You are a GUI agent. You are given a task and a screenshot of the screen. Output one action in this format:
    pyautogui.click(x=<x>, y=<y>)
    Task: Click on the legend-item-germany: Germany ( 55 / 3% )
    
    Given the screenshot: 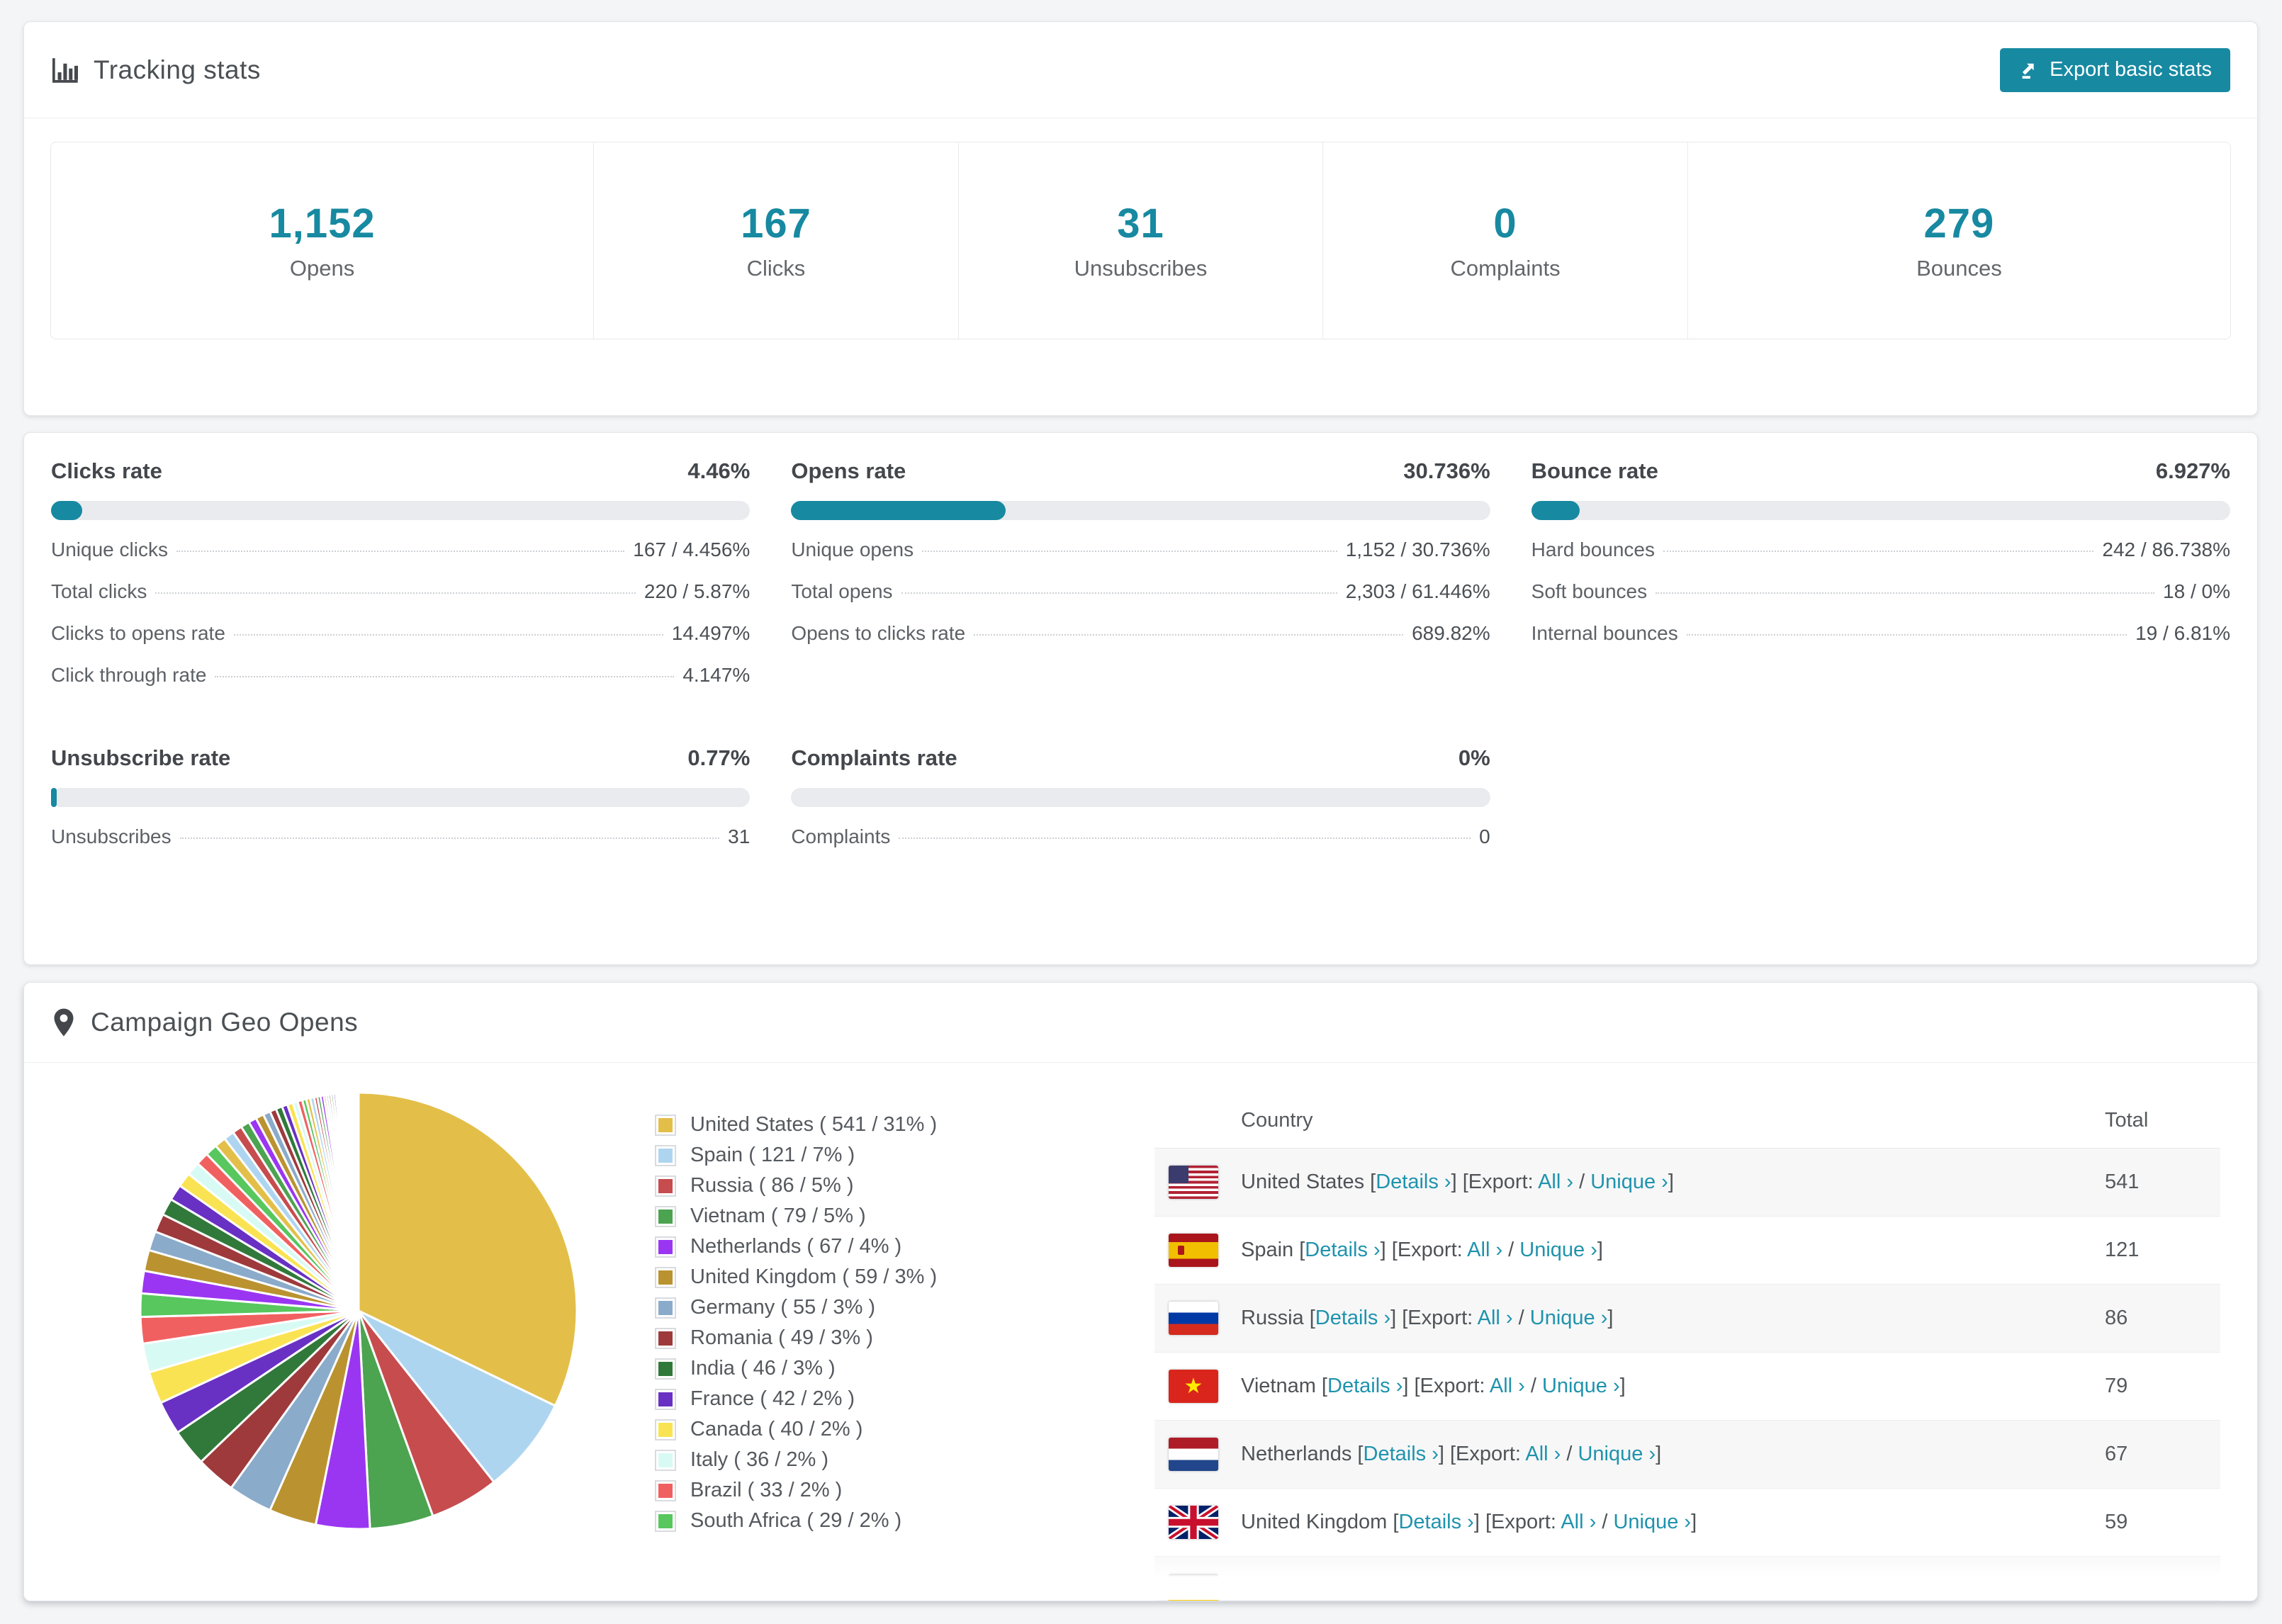 What is the action you would take?
    pyautogui.click(x=796, y=1307)
    